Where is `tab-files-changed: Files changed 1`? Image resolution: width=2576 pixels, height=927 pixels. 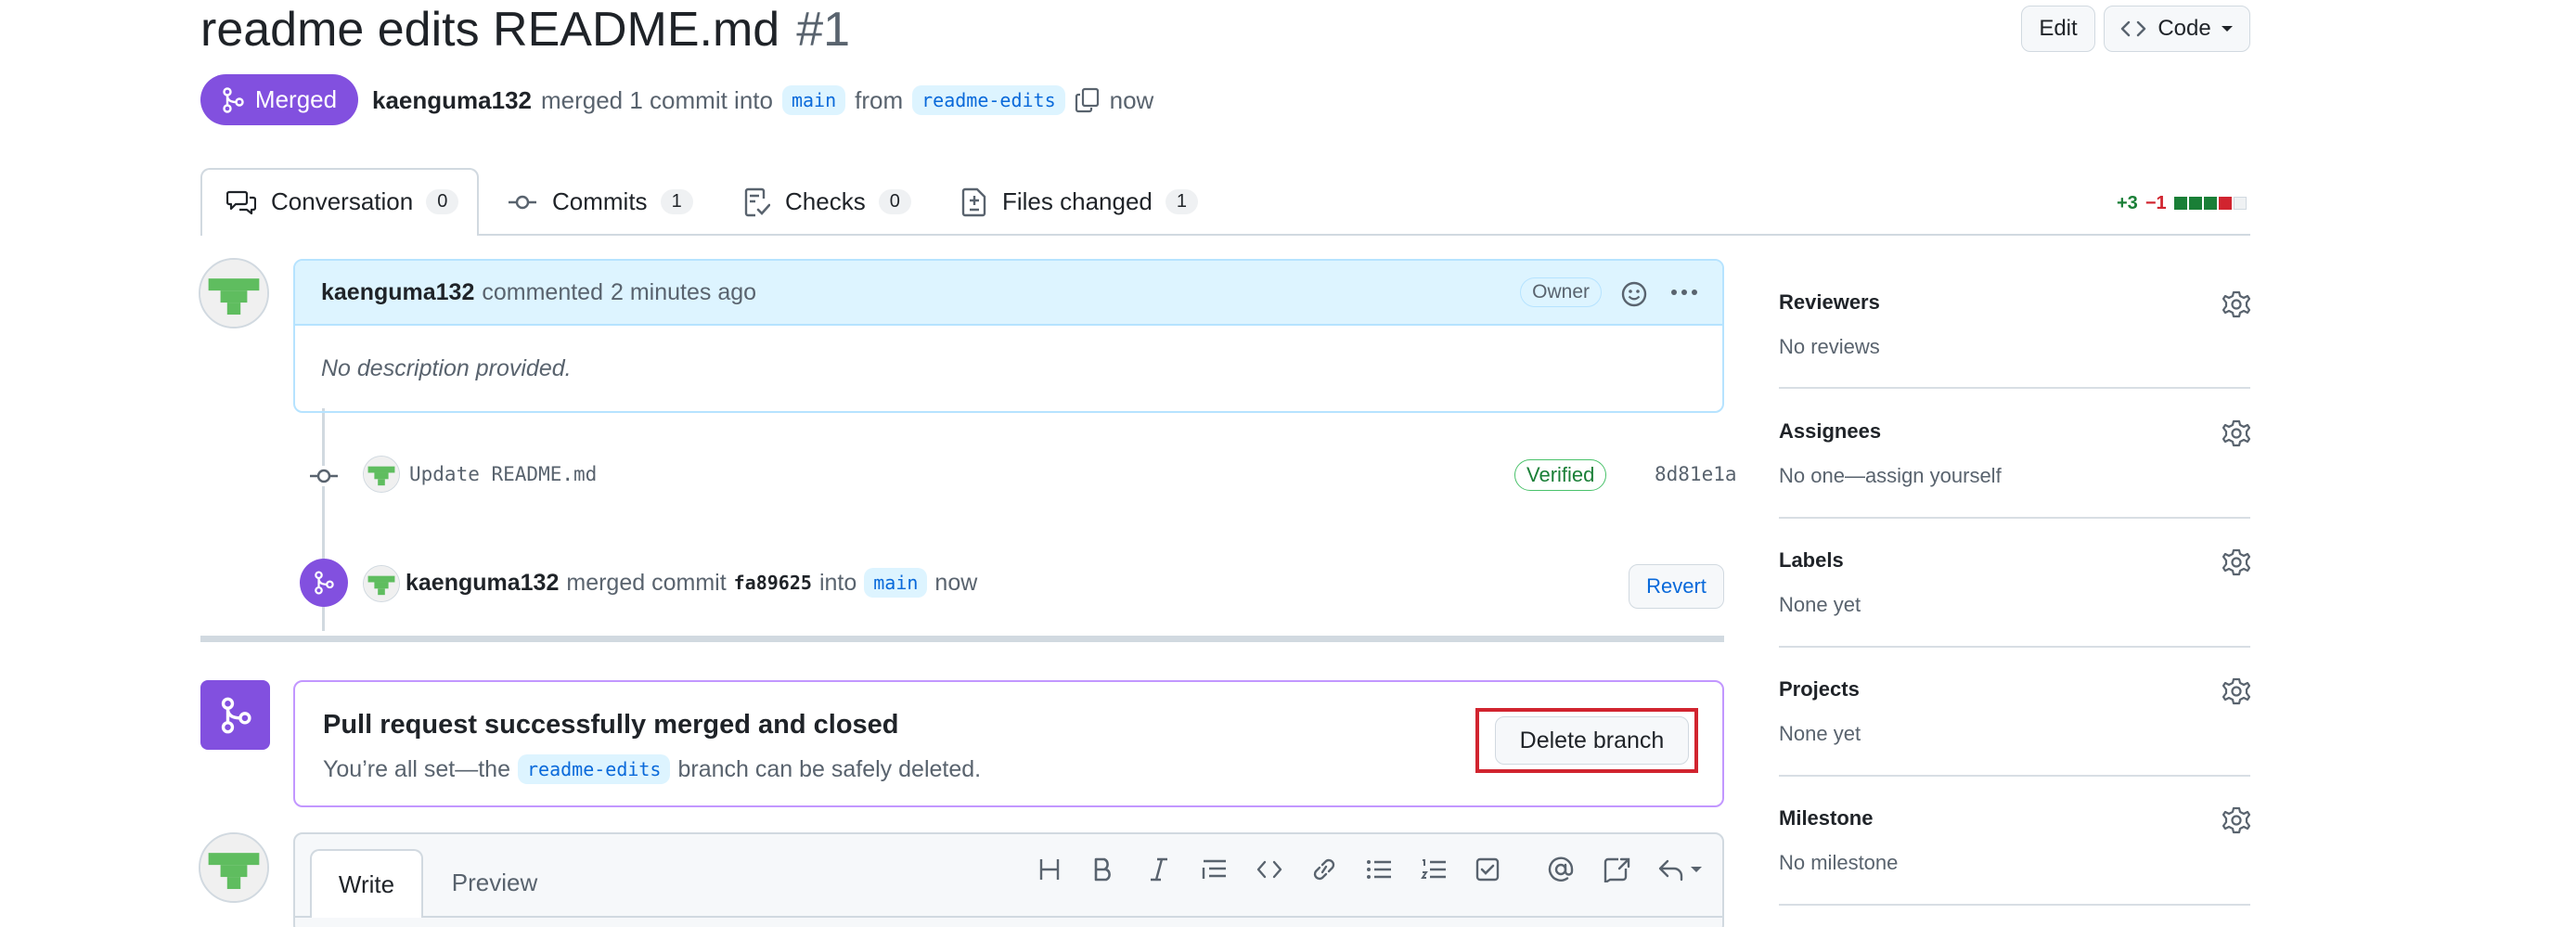
tab-files-changed: Files changed 1 is located at coordinates (1080, 202).